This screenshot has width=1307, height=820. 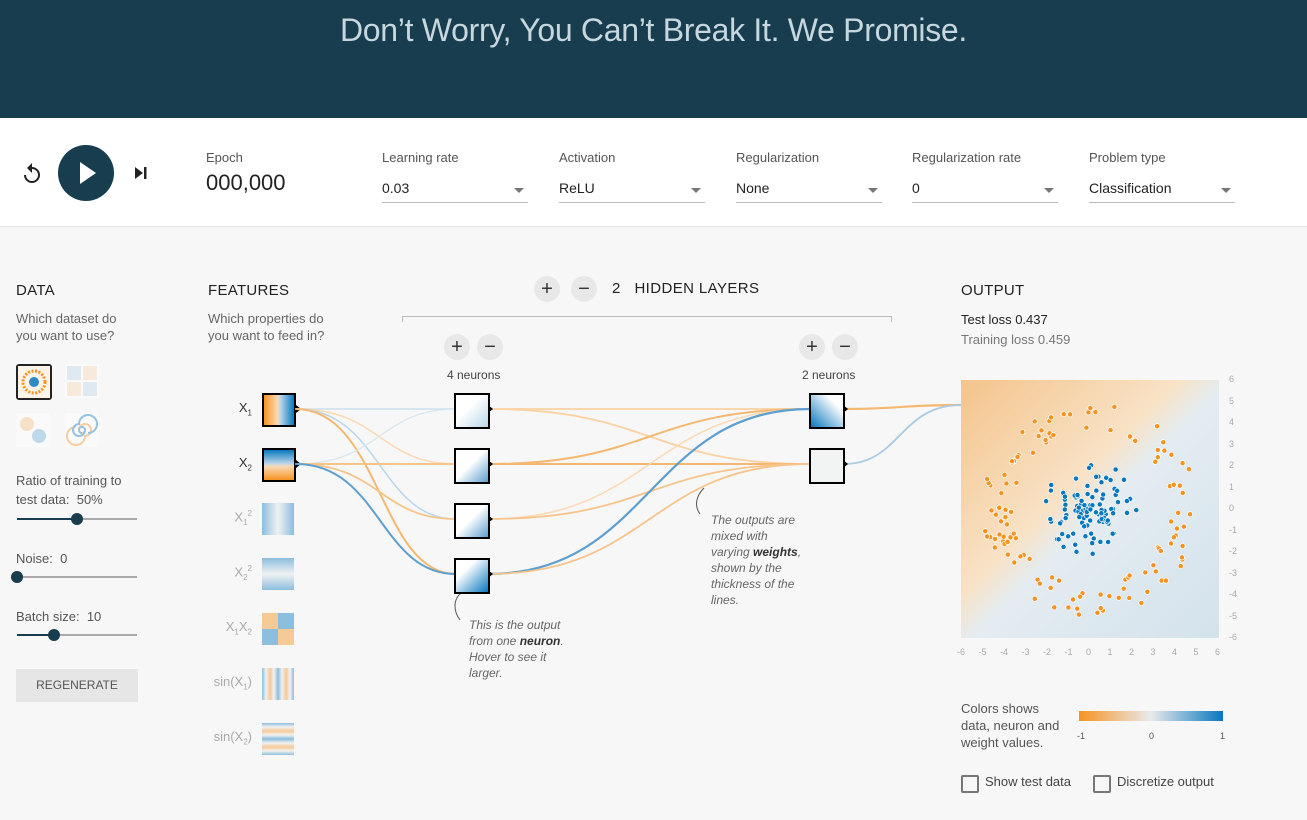 I want to click on x-tick: 1, so click(x=1110, y=652).